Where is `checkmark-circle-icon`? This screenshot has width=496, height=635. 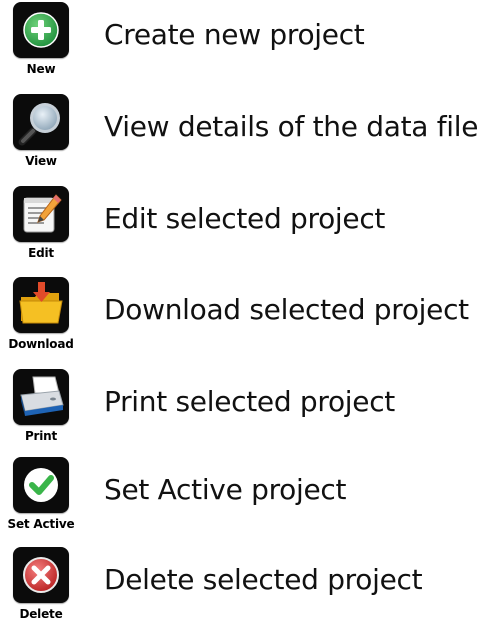 checkmark-circle-icon is located at coordinates (41, 485).